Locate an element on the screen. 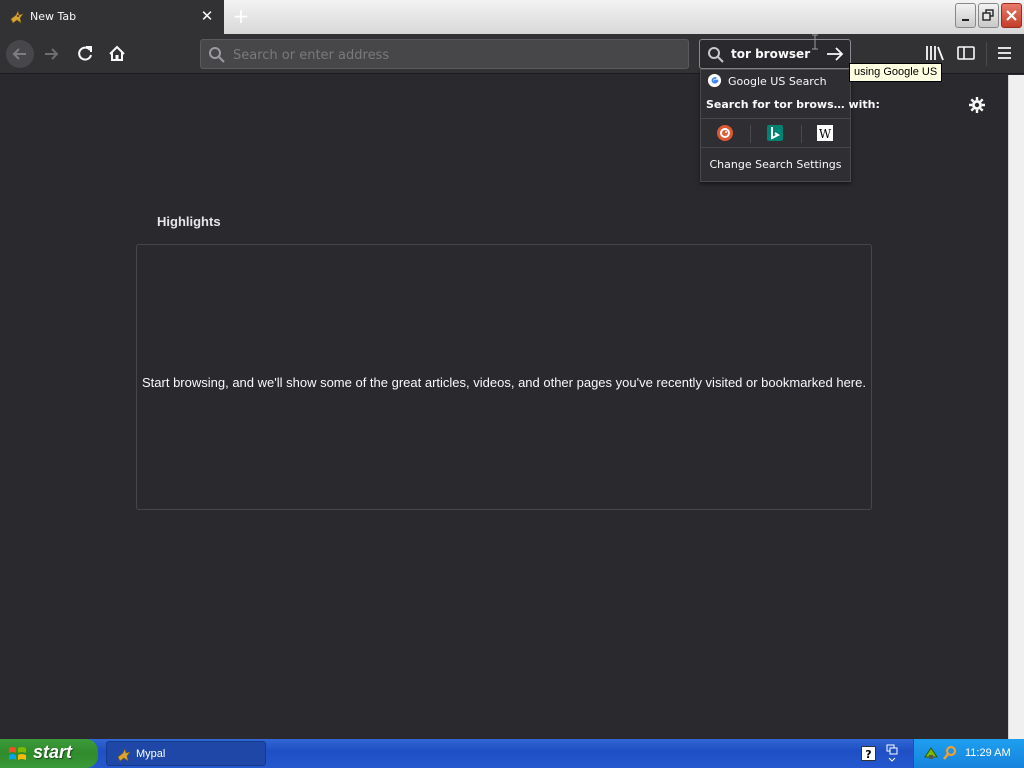  close-icon is located at coordinates (1011, 15).